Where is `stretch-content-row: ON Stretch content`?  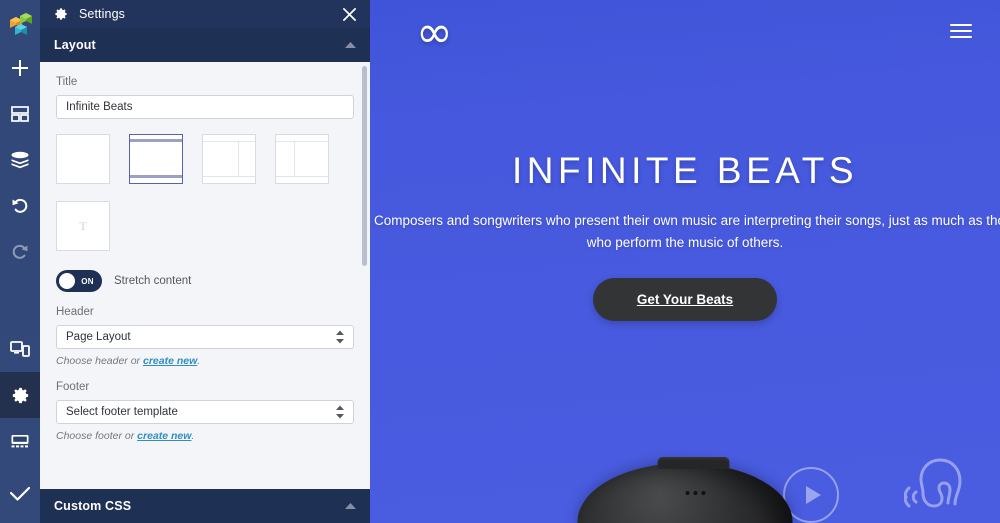
stretch-content-row: ON Stretch content is located at coordinates (205, 281).